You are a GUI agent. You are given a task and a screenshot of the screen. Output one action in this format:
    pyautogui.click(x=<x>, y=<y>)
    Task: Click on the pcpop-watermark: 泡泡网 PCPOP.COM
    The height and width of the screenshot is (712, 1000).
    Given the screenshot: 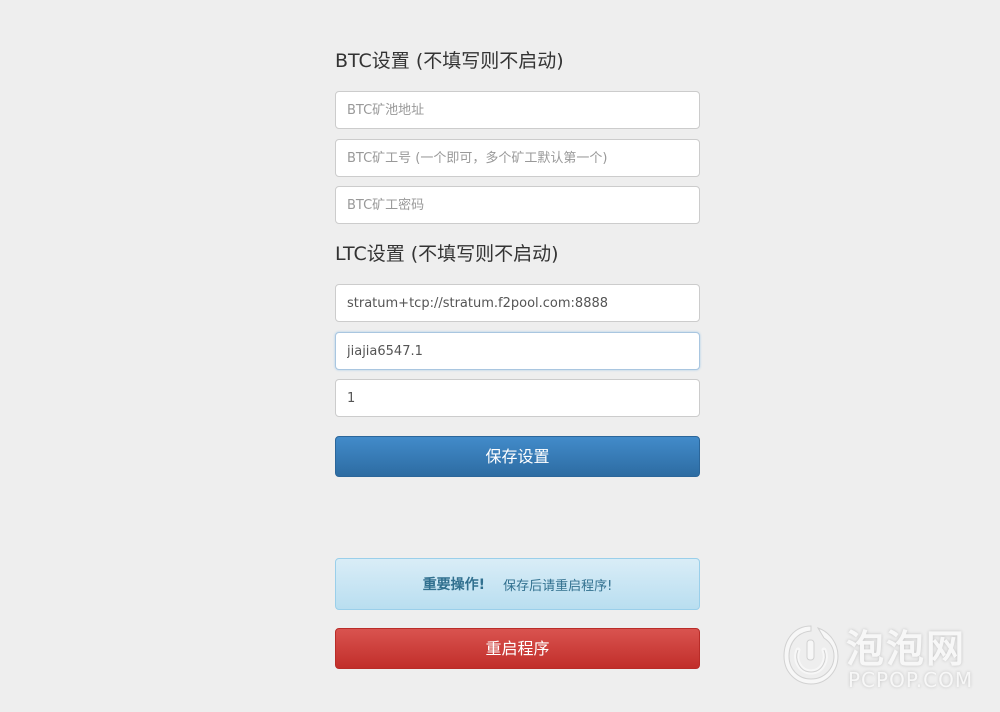 What is the action you would take?
    pyautogui.click(x=885, y=658)
    